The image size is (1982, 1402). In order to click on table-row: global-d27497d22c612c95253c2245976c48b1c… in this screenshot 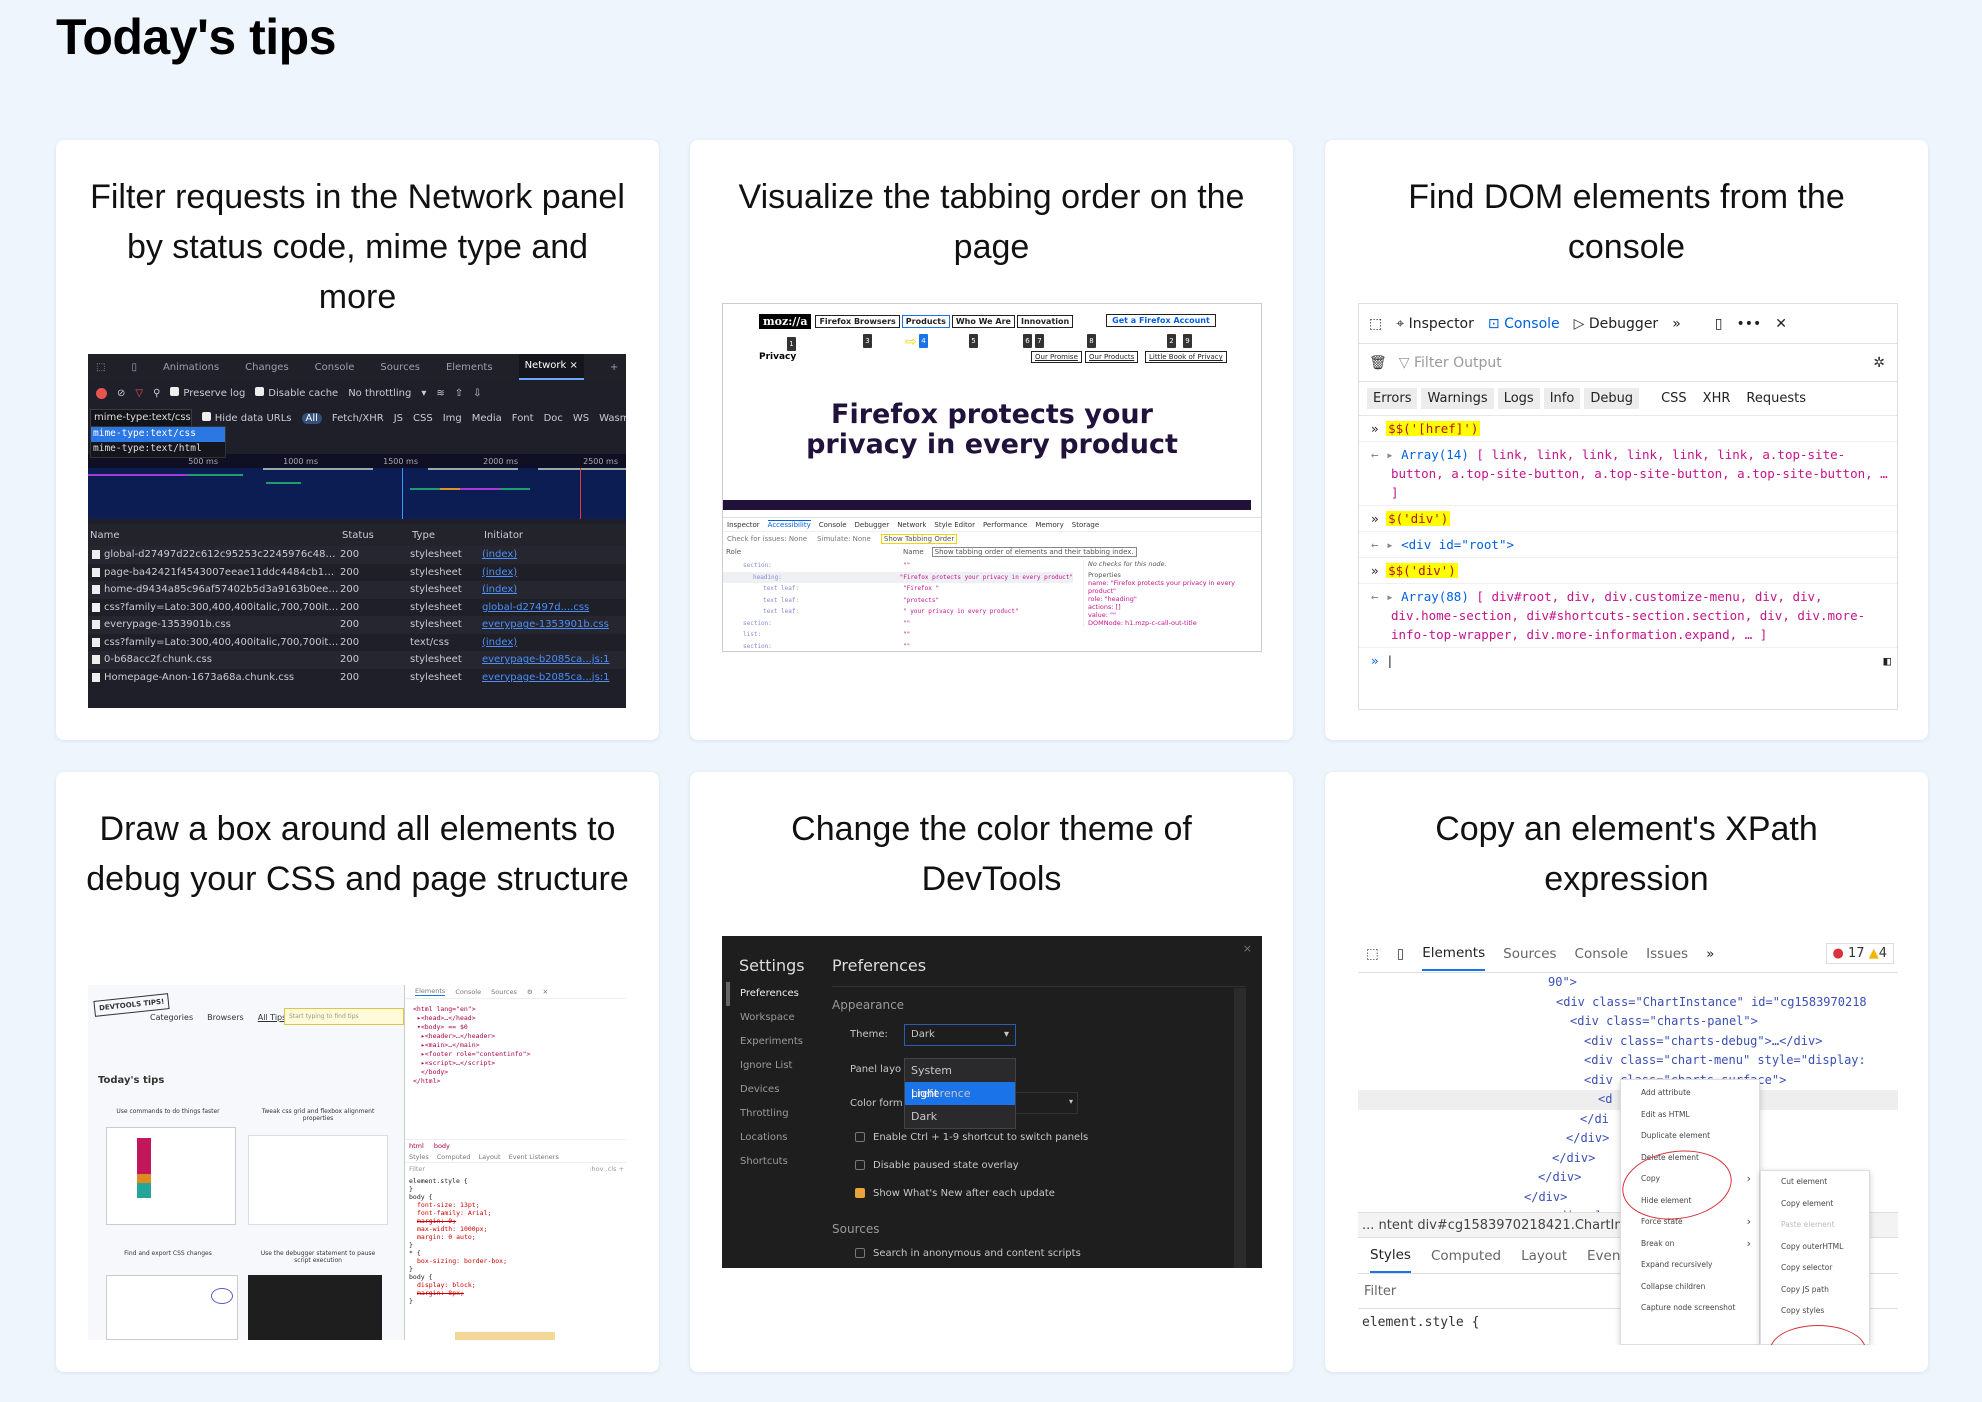, I will do `click(357, 555)`.